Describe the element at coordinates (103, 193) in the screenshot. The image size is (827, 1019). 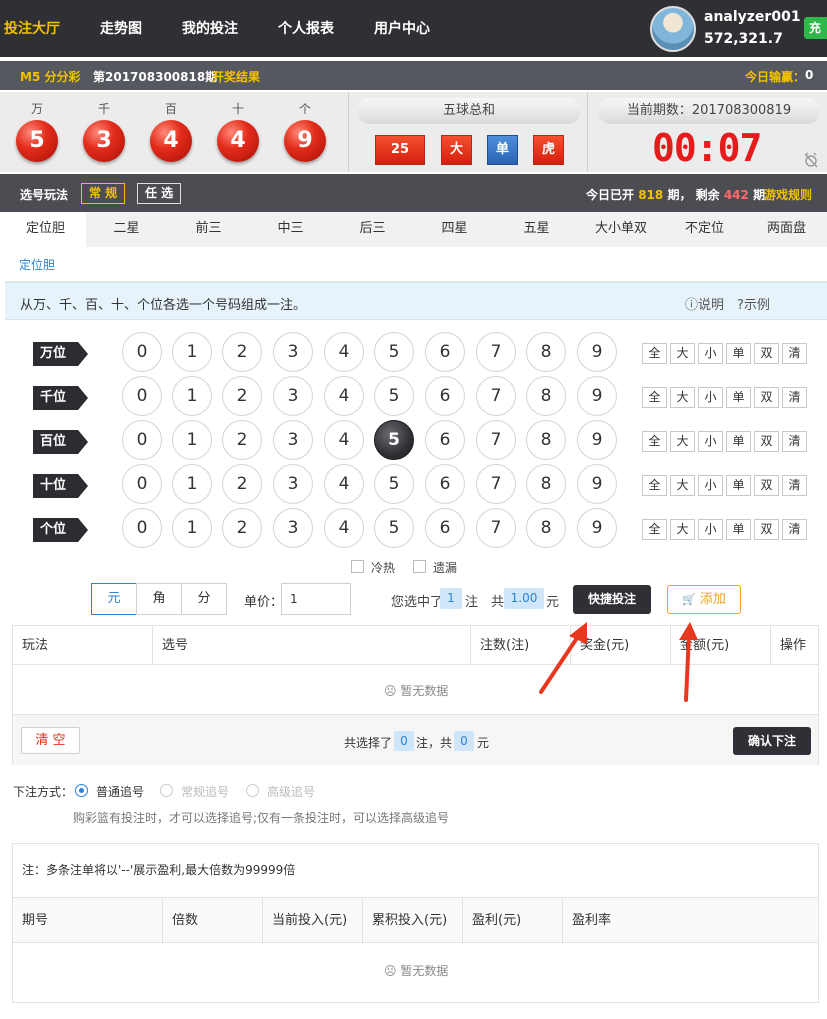
I see `mode-normal-button: 常 规` at that location.